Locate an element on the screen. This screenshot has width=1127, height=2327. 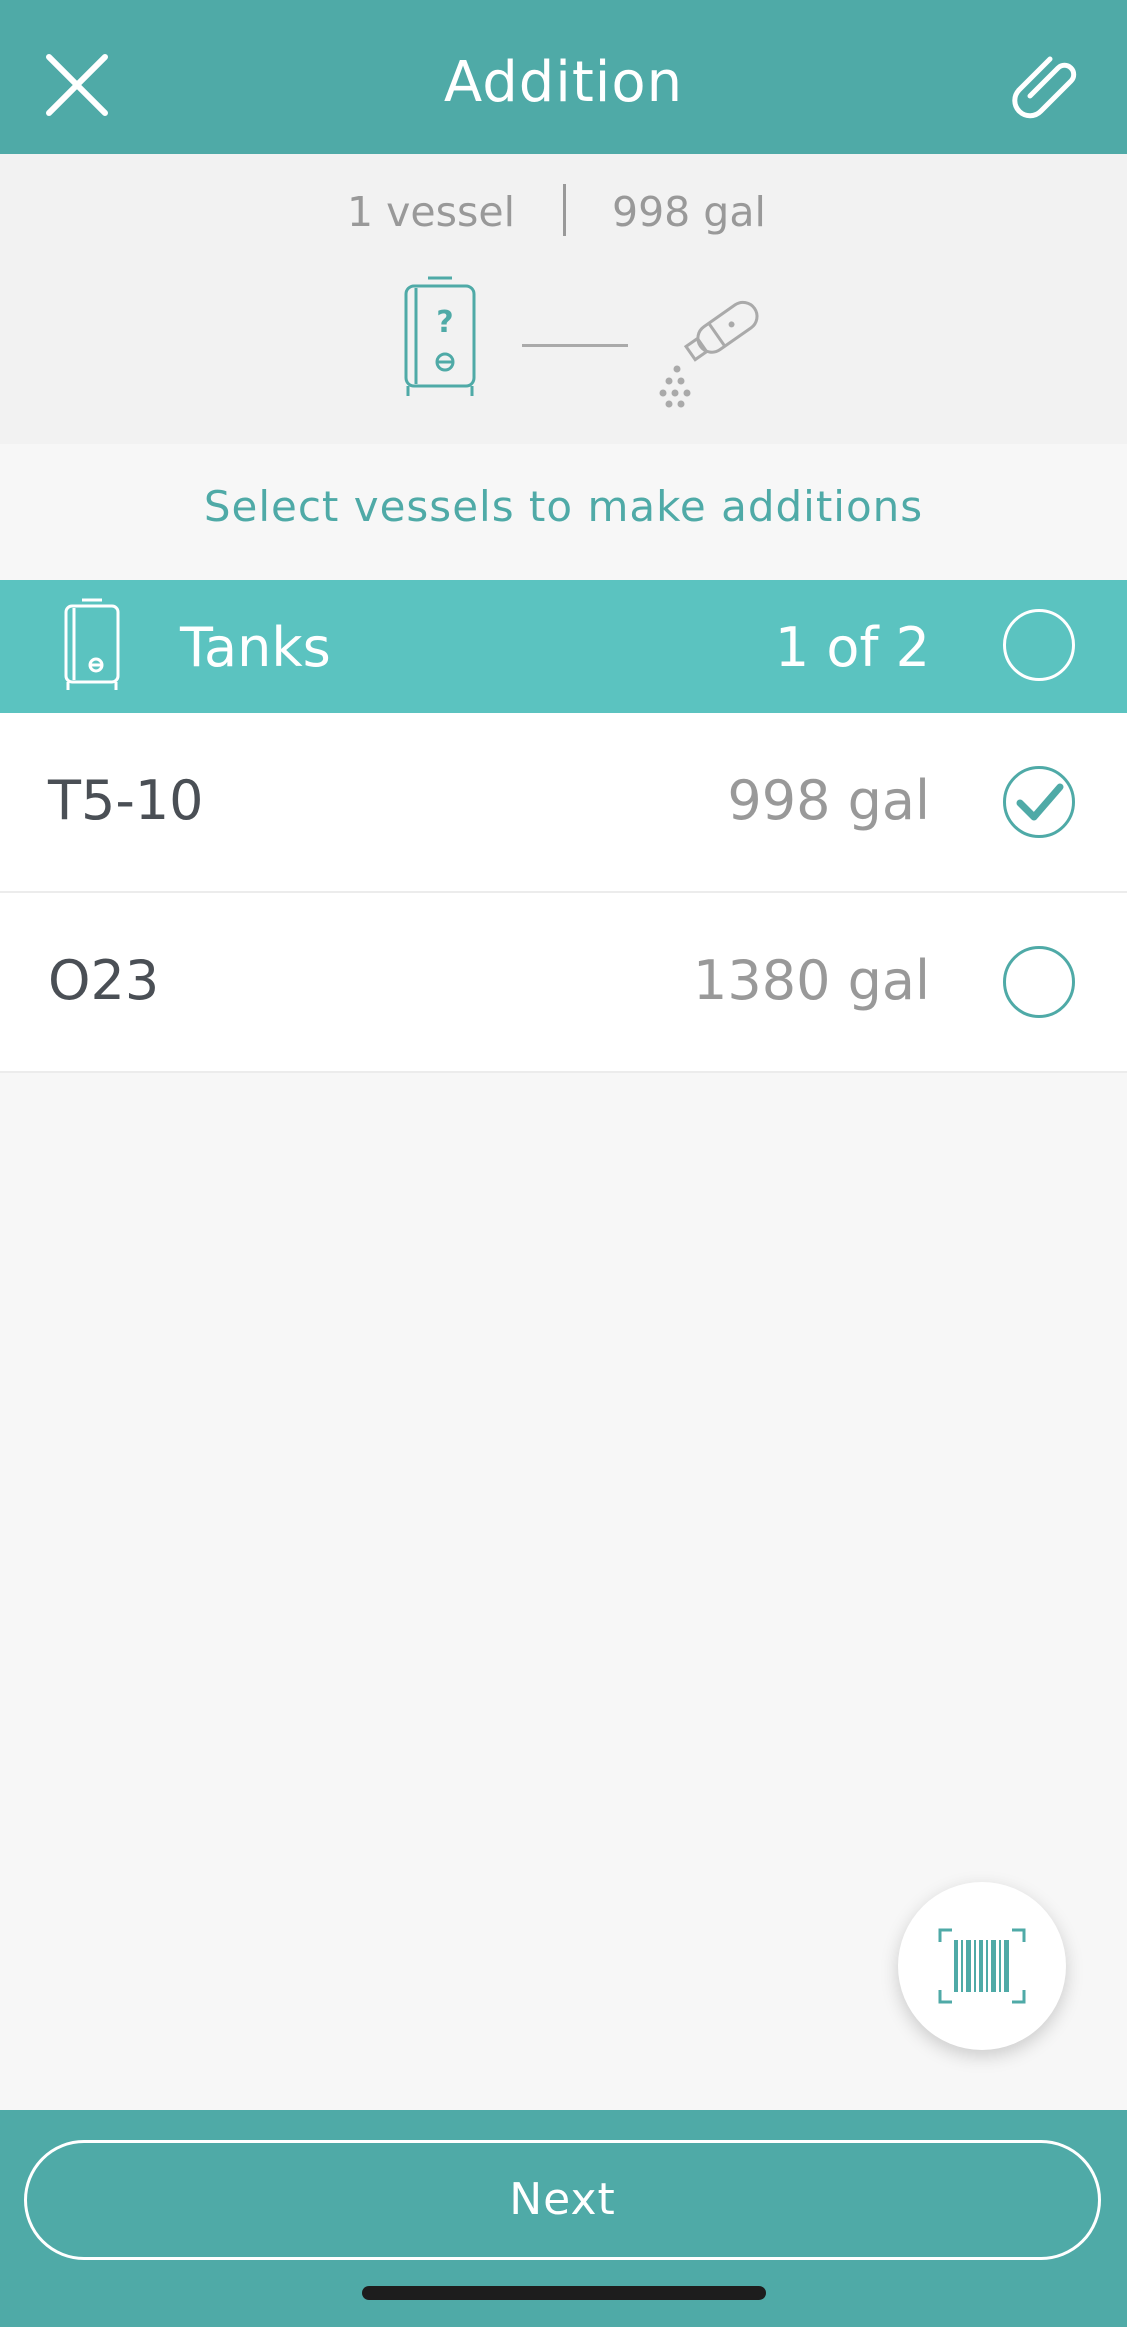
paperclip-icon is located at coordinates (1044, 87).